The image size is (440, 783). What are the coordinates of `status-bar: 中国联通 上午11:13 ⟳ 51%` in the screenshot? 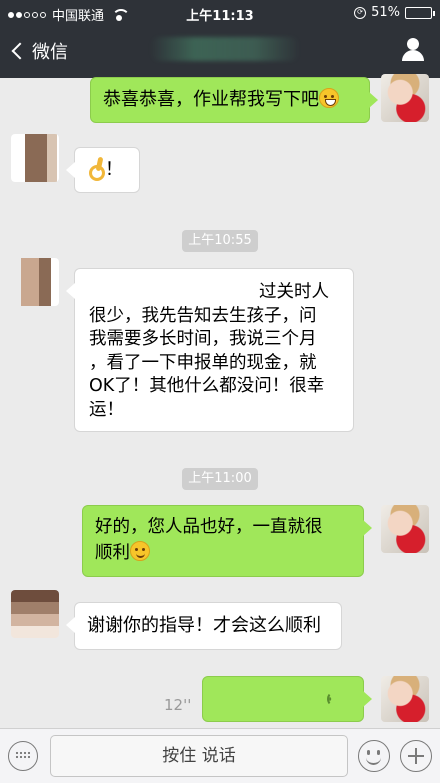 It's located at (220, 13).